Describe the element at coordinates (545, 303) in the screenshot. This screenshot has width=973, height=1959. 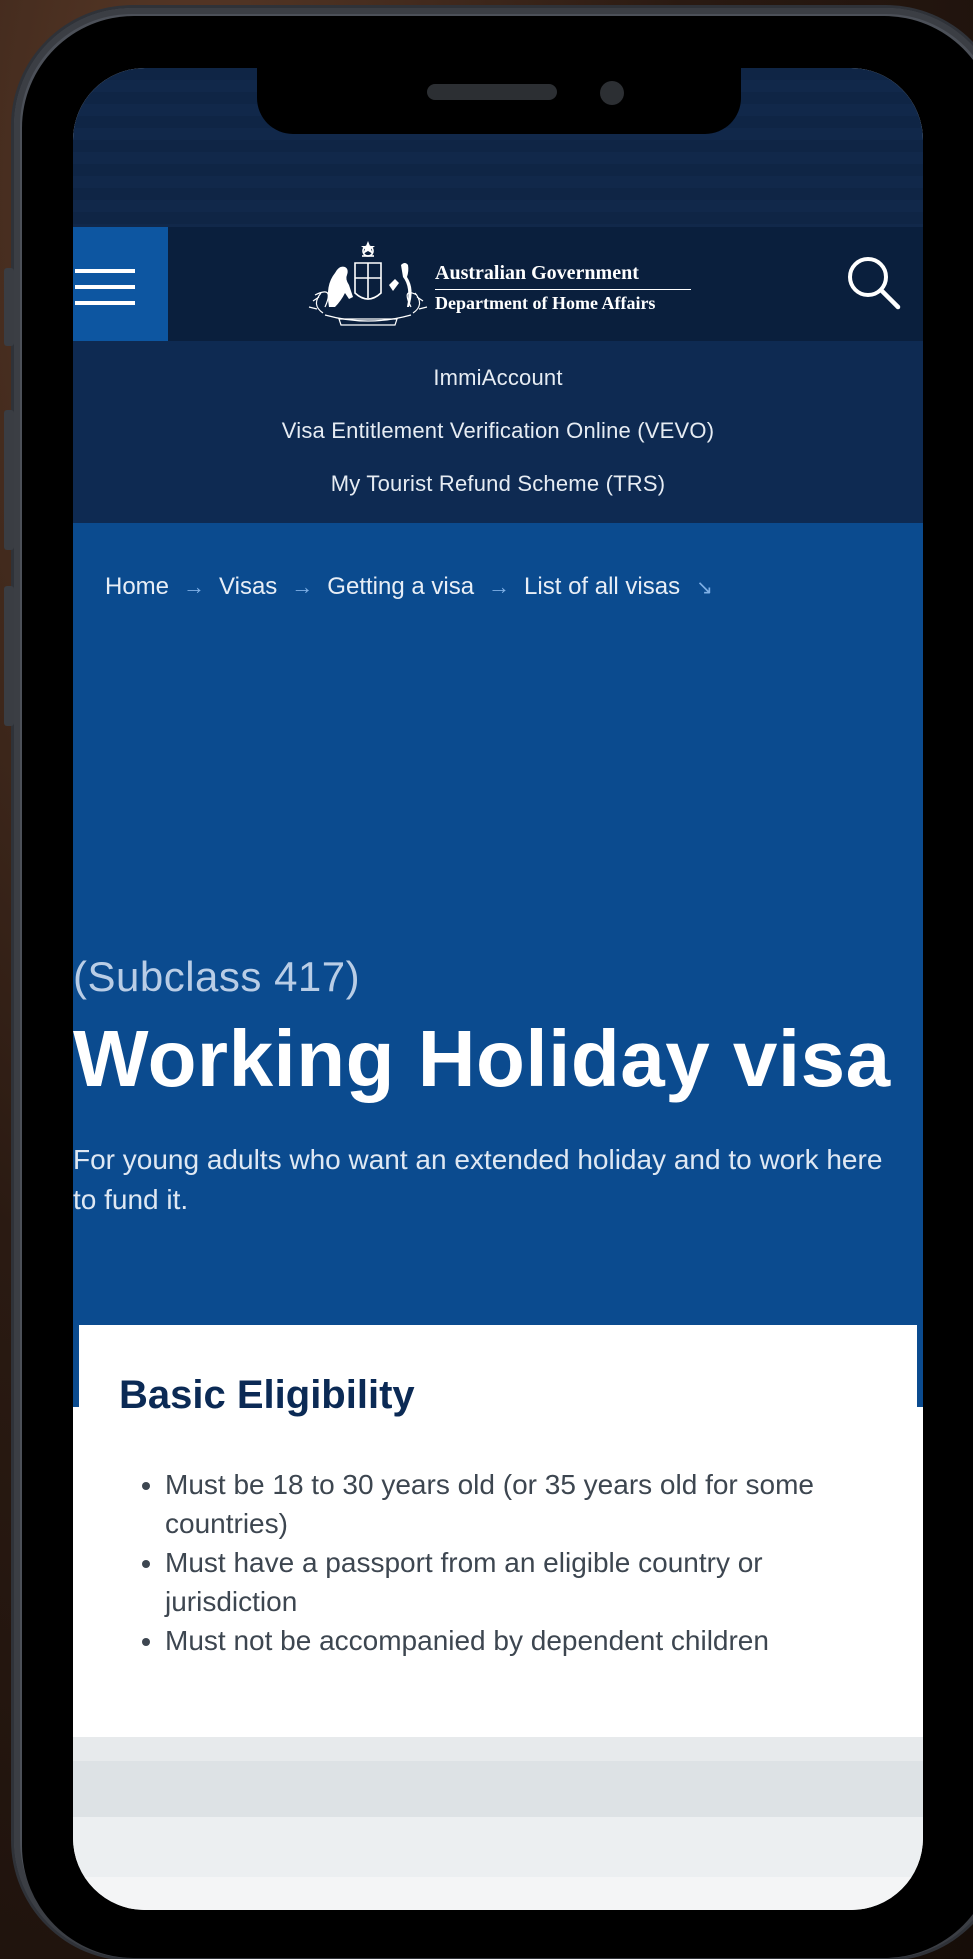
I see `gov-department: Department of Home Affairs` at that location.